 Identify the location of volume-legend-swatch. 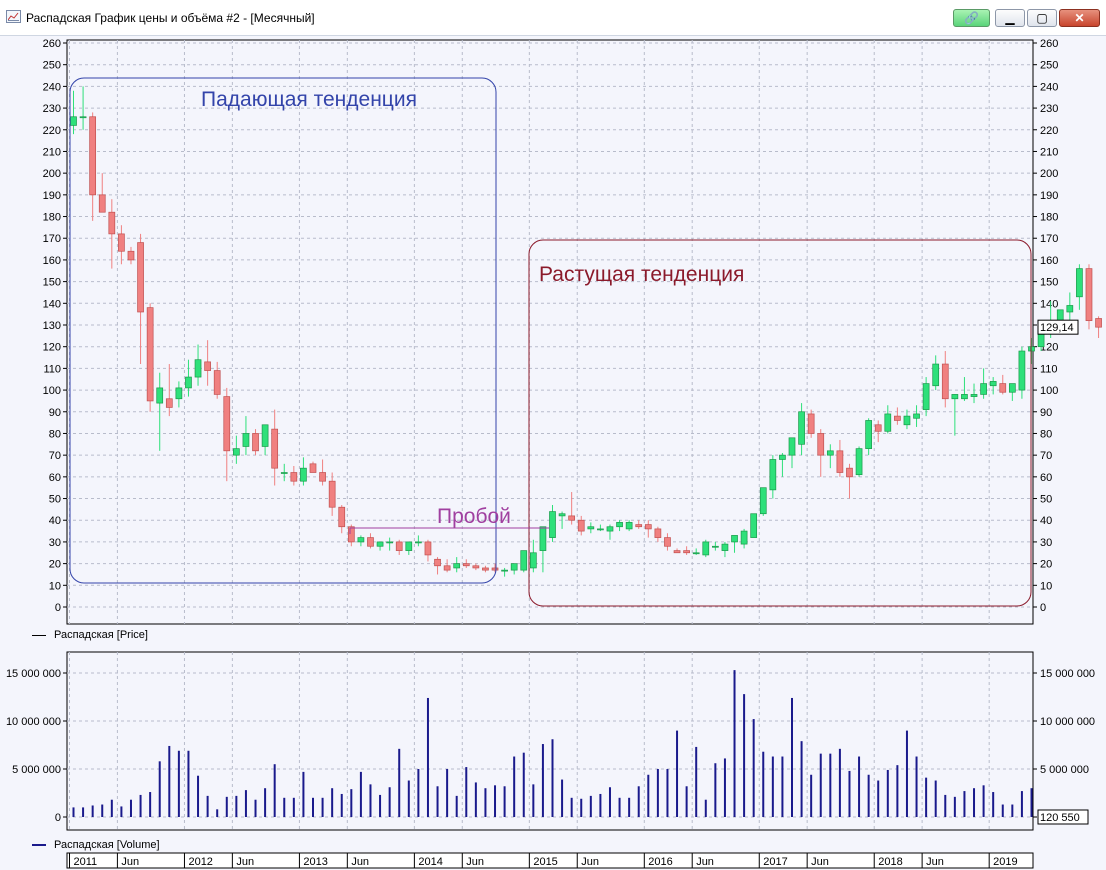
(39, 845).